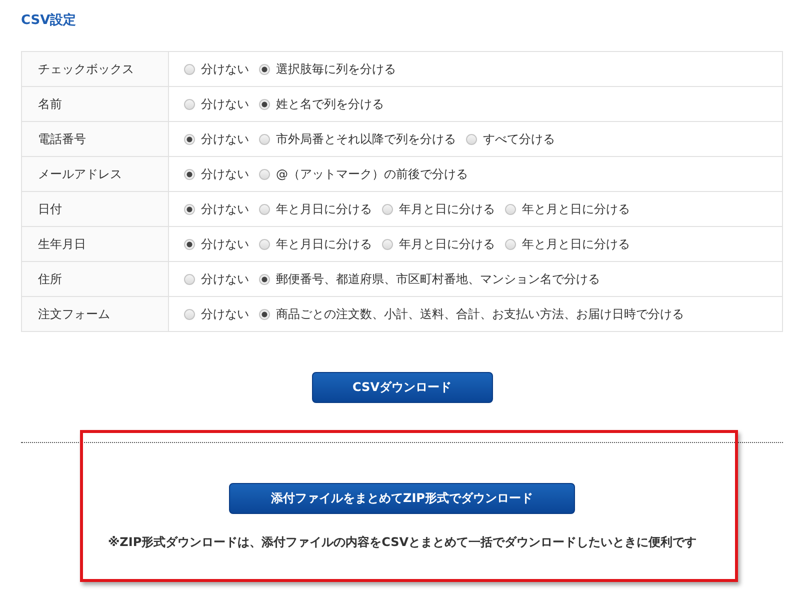 The width and height of the screenshot is (805, 615). What do you see at coordinates (403, 542) in the screenshot?
I see `zip-note: ※ZIP形式ダウンロードは、添付ファイルの内容をCSVとまとめて一括でダウンロードしたいときに便利です` at bounding box center [403, 542].